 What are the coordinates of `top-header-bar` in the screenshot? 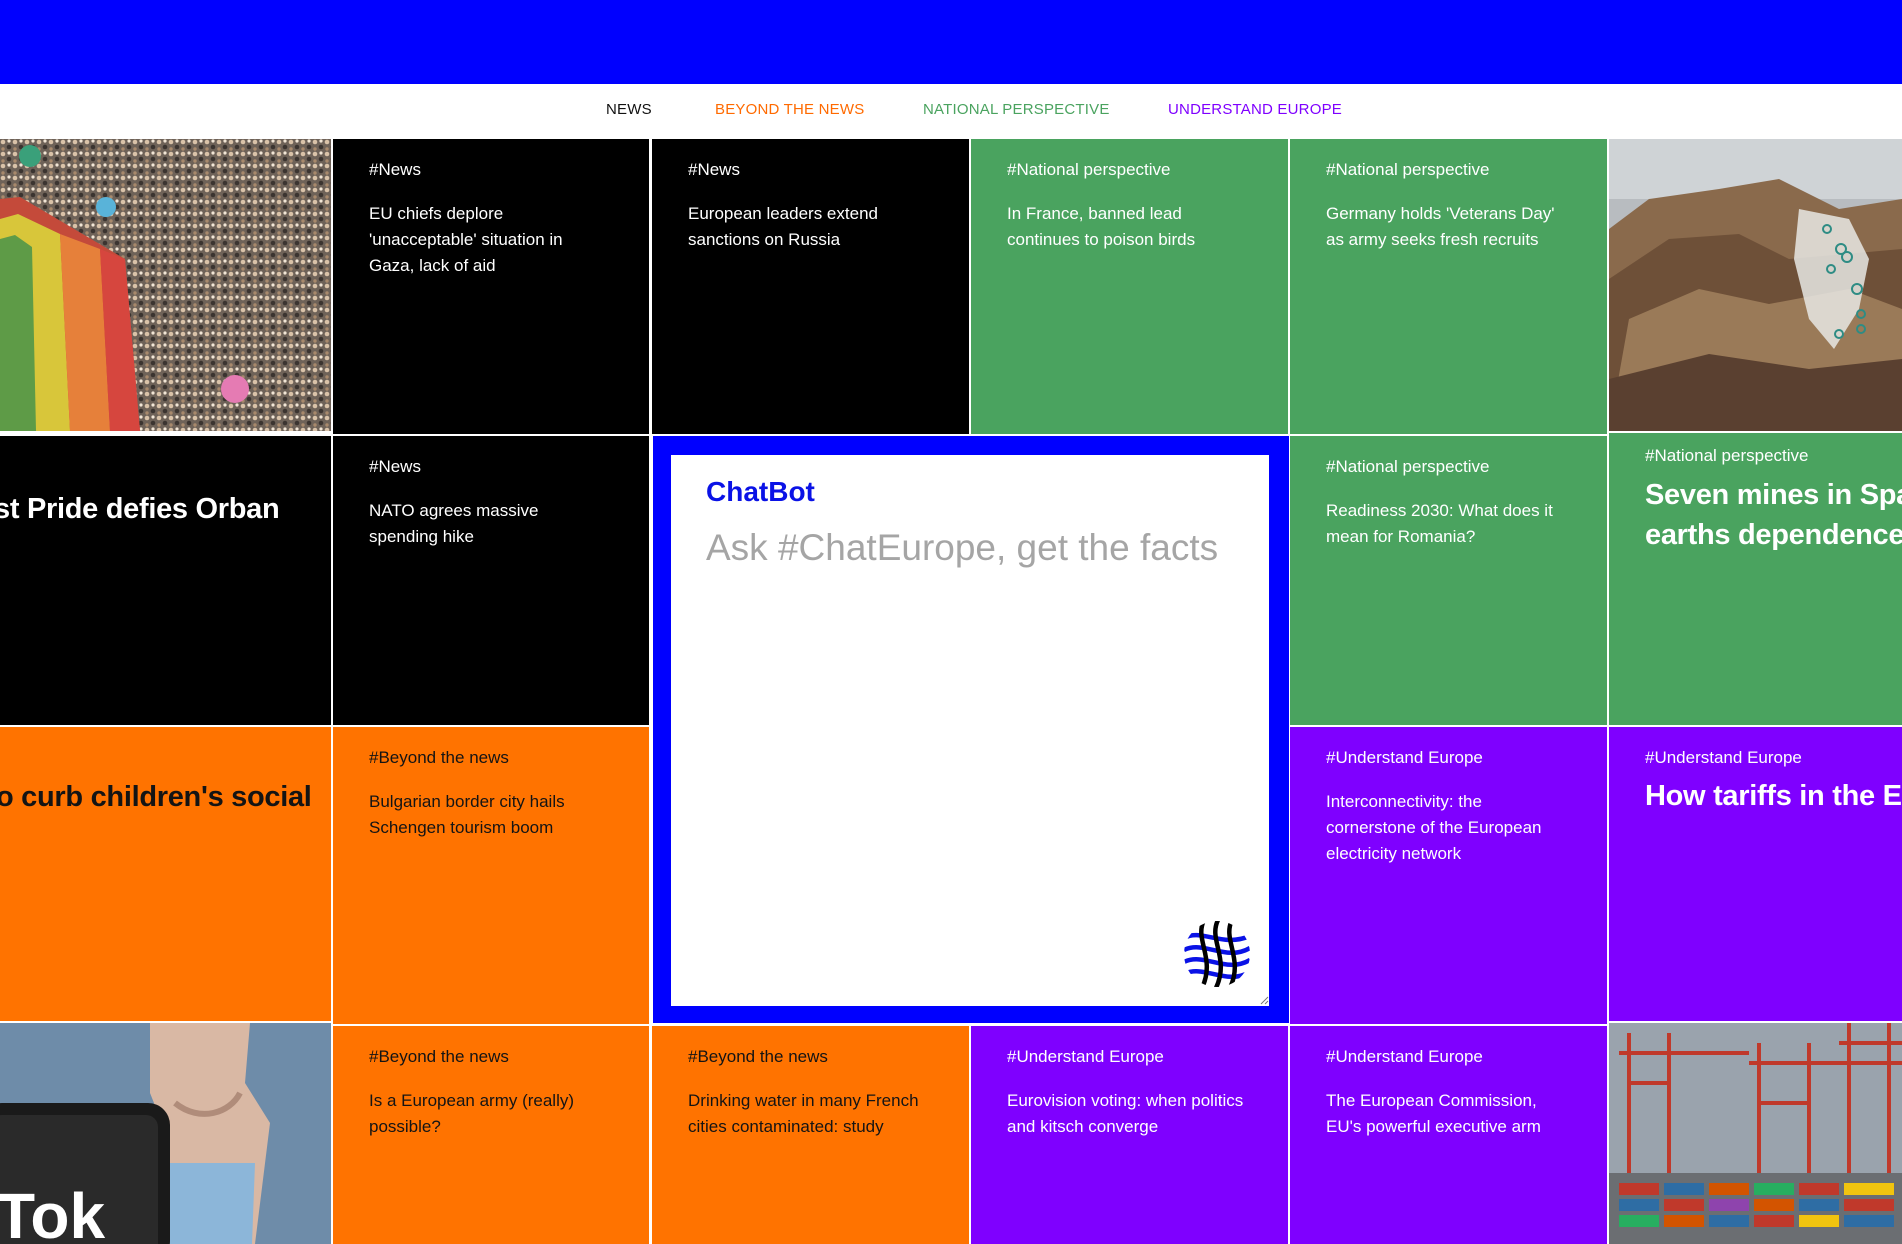 It's located at (951, 42).